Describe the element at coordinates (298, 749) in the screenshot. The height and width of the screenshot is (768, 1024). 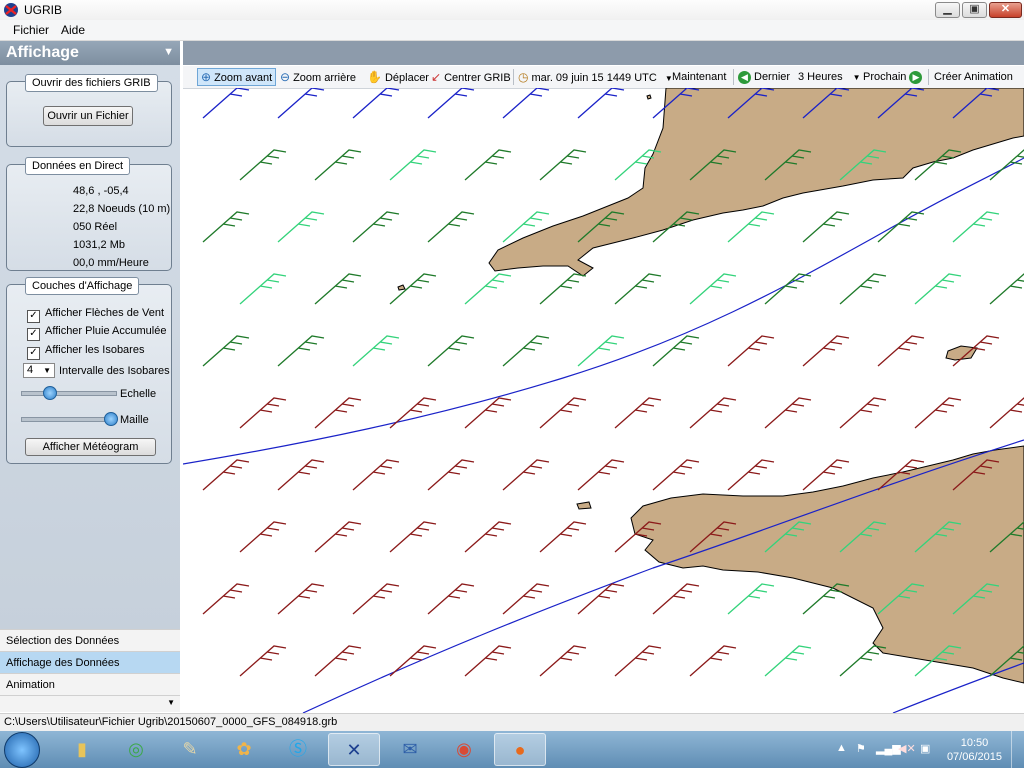
I see `skype-icon: Ⓢ` at that location.